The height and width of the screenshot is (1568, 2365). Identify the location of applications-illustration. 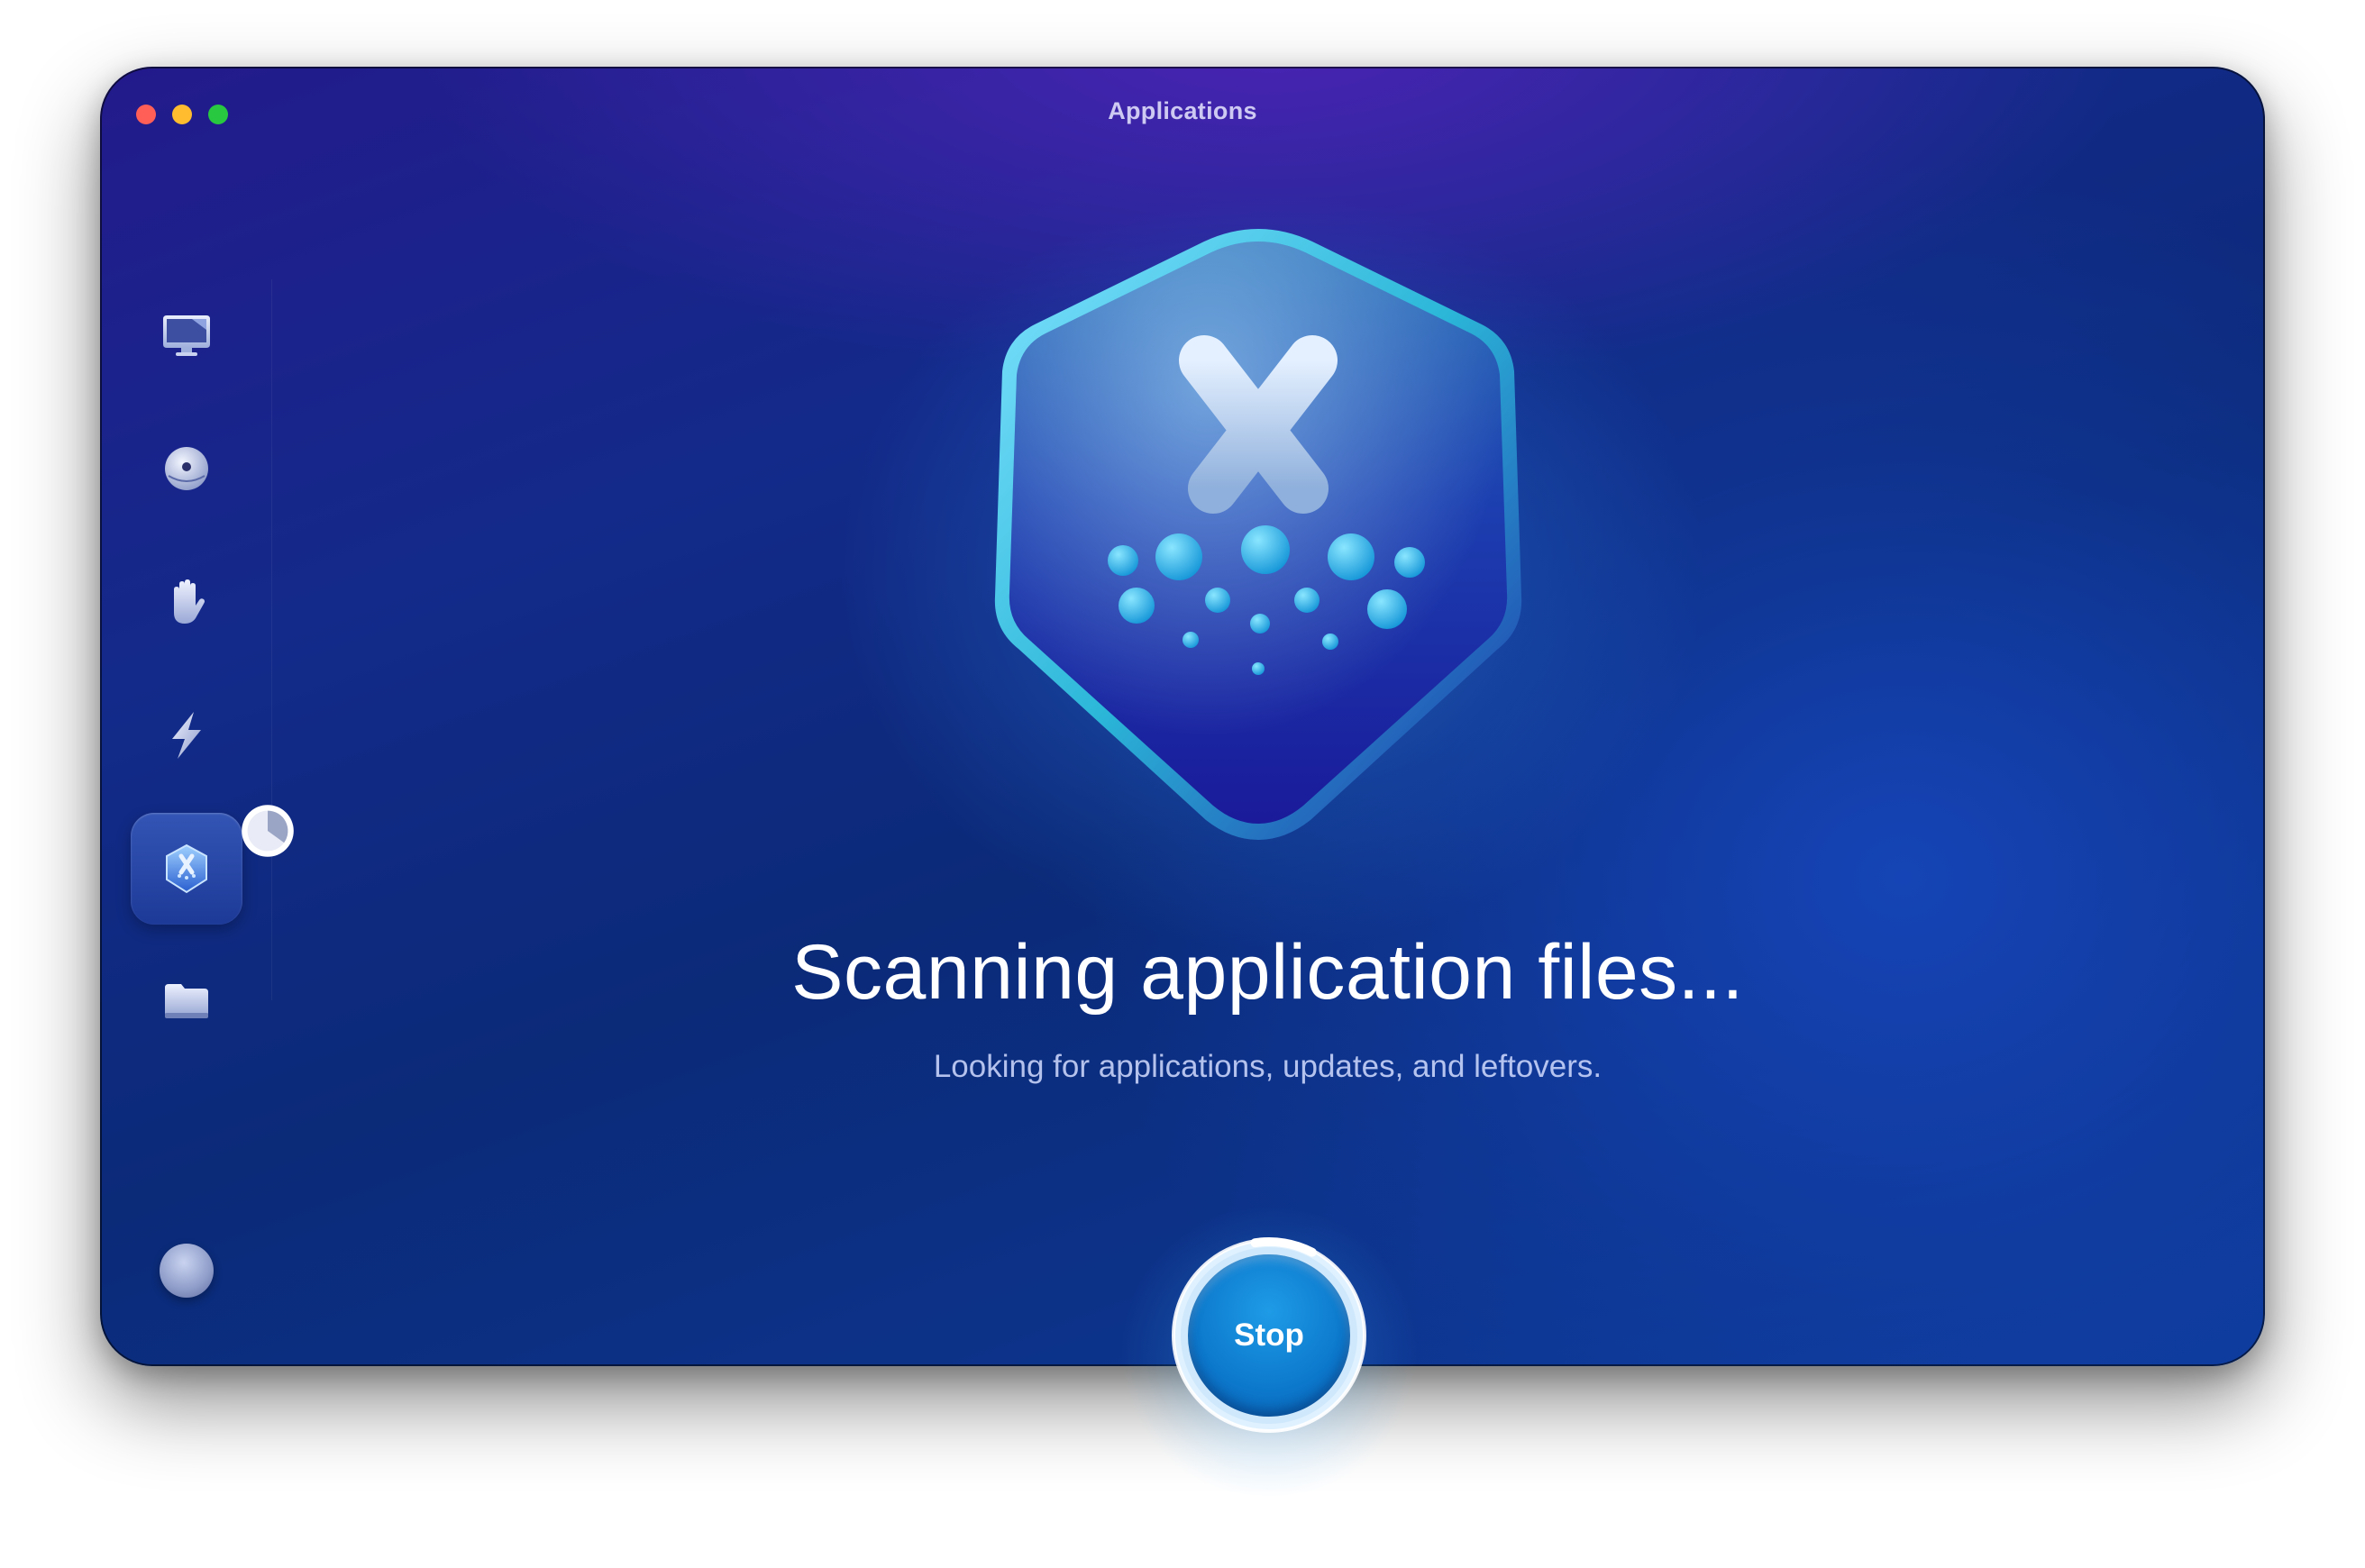
(1258, 533).